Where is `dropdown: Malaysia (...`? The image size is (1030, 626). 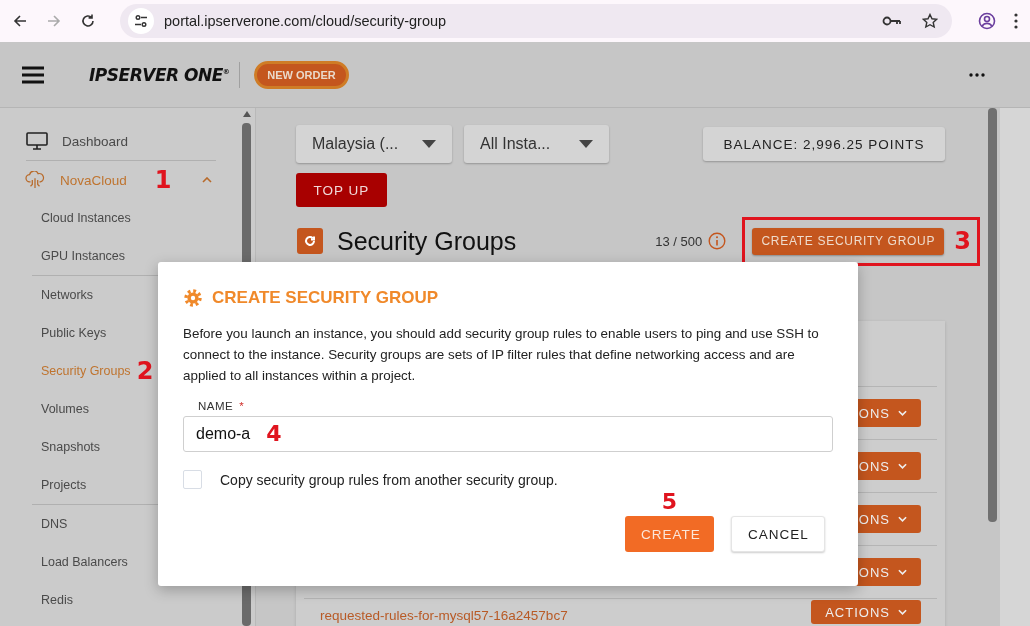
dropdown: Malaysia (... is located at coordinates (374, 144).